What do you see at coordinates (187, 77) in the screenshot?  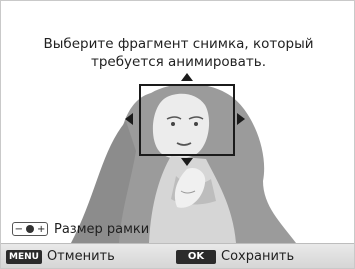 I see `arrow-up-icon` at bounding box center [187, 77].